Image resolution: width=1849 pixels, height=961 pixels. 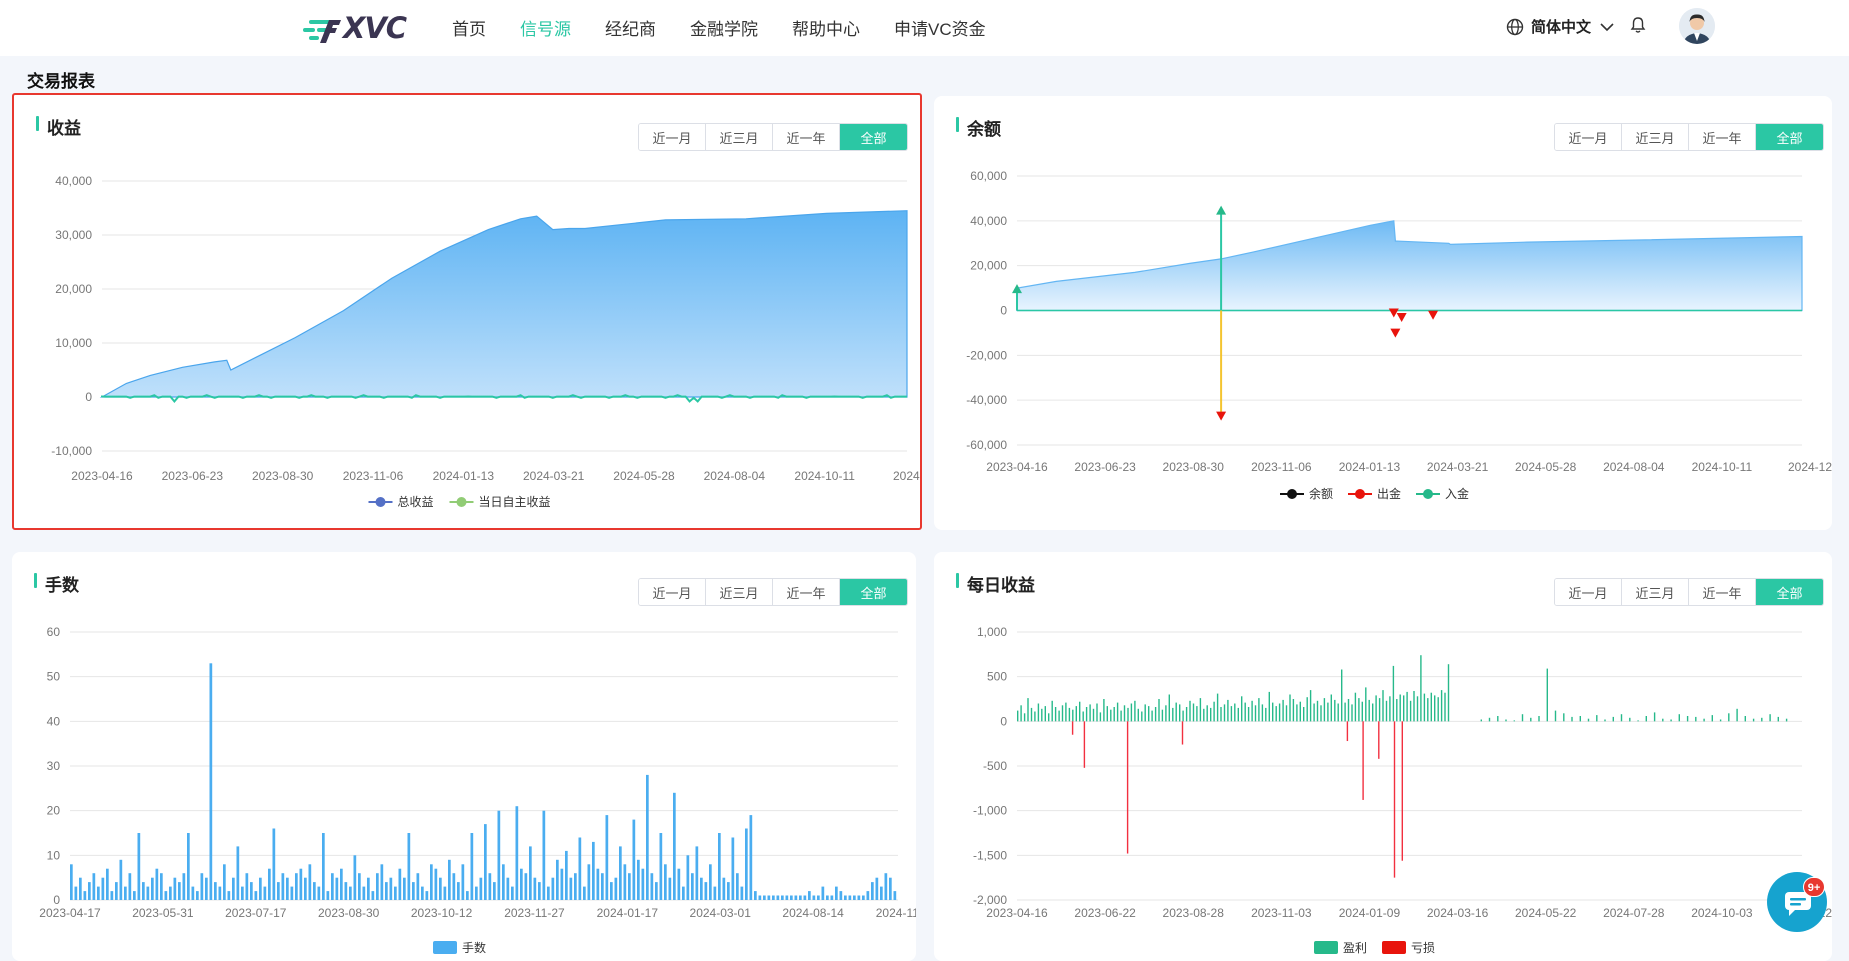 What do you see at coordinates (824, 476) in the screenshot?
I see `x-tick-label: 2024-10-11` at bounding box center [824, 476].